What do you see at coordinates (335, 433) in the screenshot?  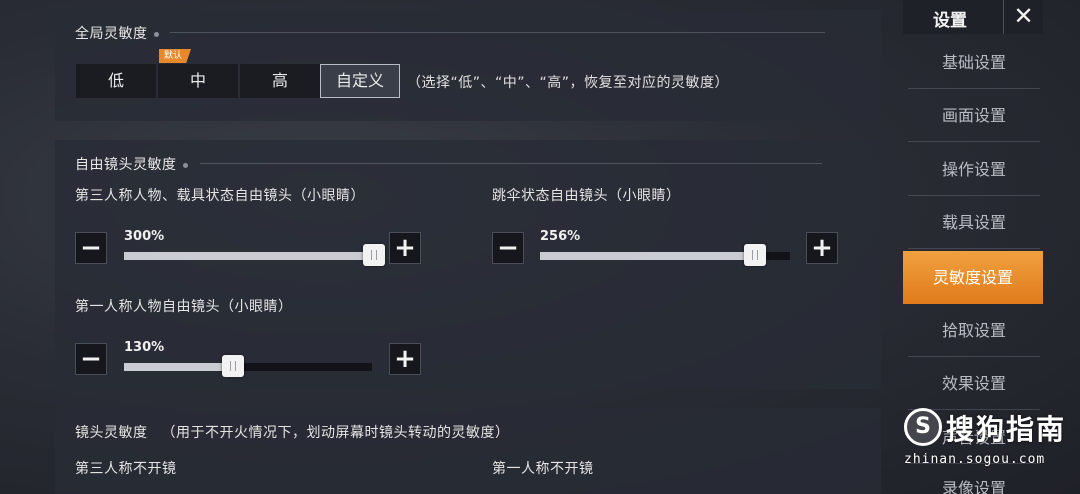 I see `camera-sensitivity-note: （用于不开火情况下，划动屏幕时镜头转动的灵敏度）` at bounding box center [335, 433].